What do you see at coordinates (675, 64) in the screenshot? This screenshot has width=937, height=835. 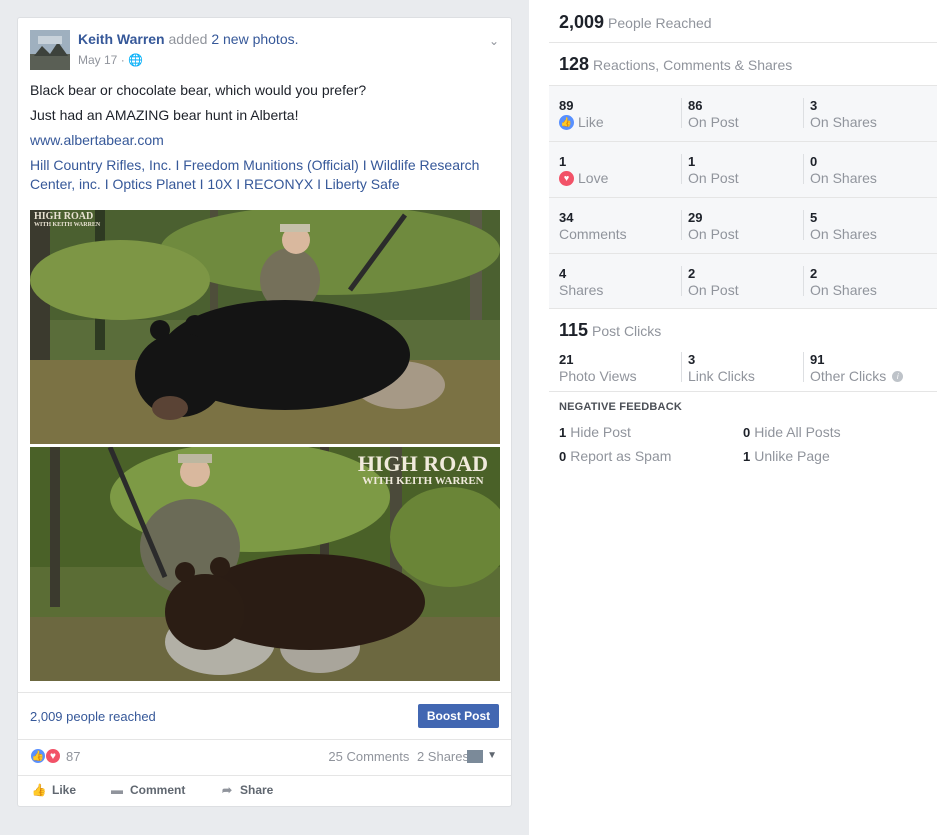 I see `engagement-stat: 128 Reactions, Comments & Shares` at bounding box center [675, 64].